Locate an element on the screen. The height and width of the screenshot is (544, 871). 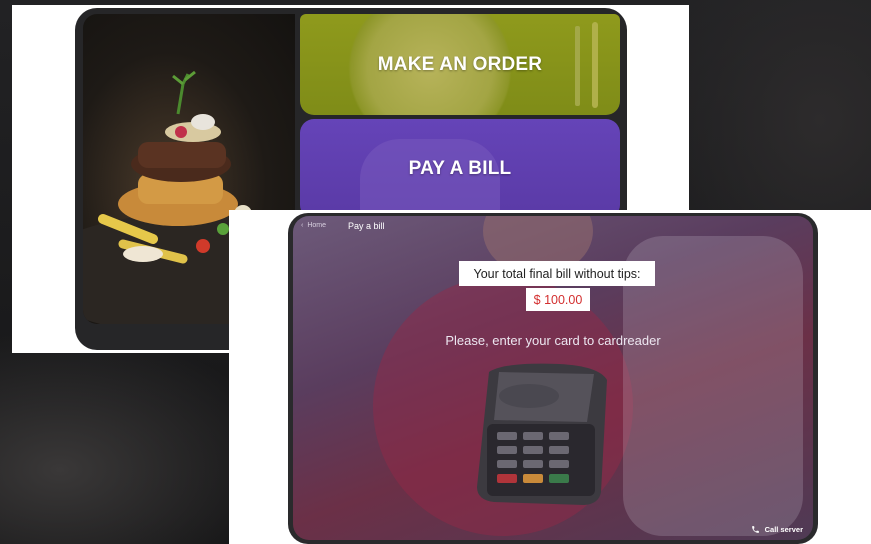
make-order-button: MAKE AN ORDER is located at coordinates (460, 64).